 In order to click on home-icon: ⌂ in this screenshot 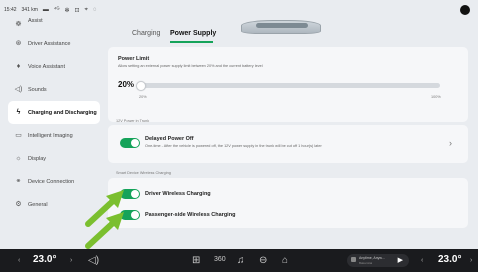, I will do `click(285, 260)`.